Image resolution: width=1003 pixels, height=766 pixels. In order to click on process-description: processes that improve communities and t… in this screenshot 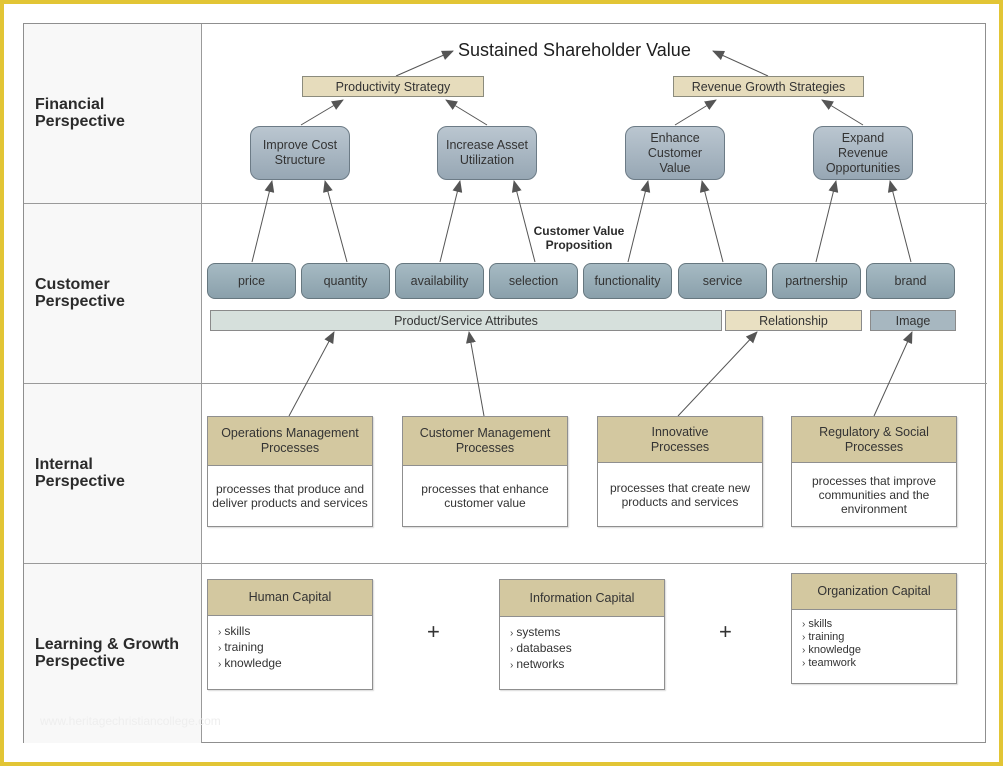, I will do `click(874, 494)`.